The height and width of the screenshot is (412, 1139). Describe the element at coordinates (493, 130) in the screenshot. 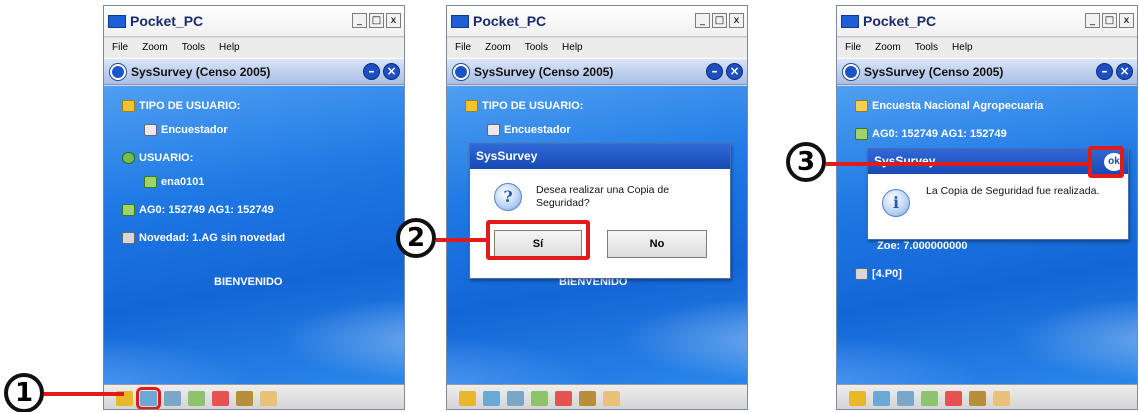

I see `check-icon` at that location.